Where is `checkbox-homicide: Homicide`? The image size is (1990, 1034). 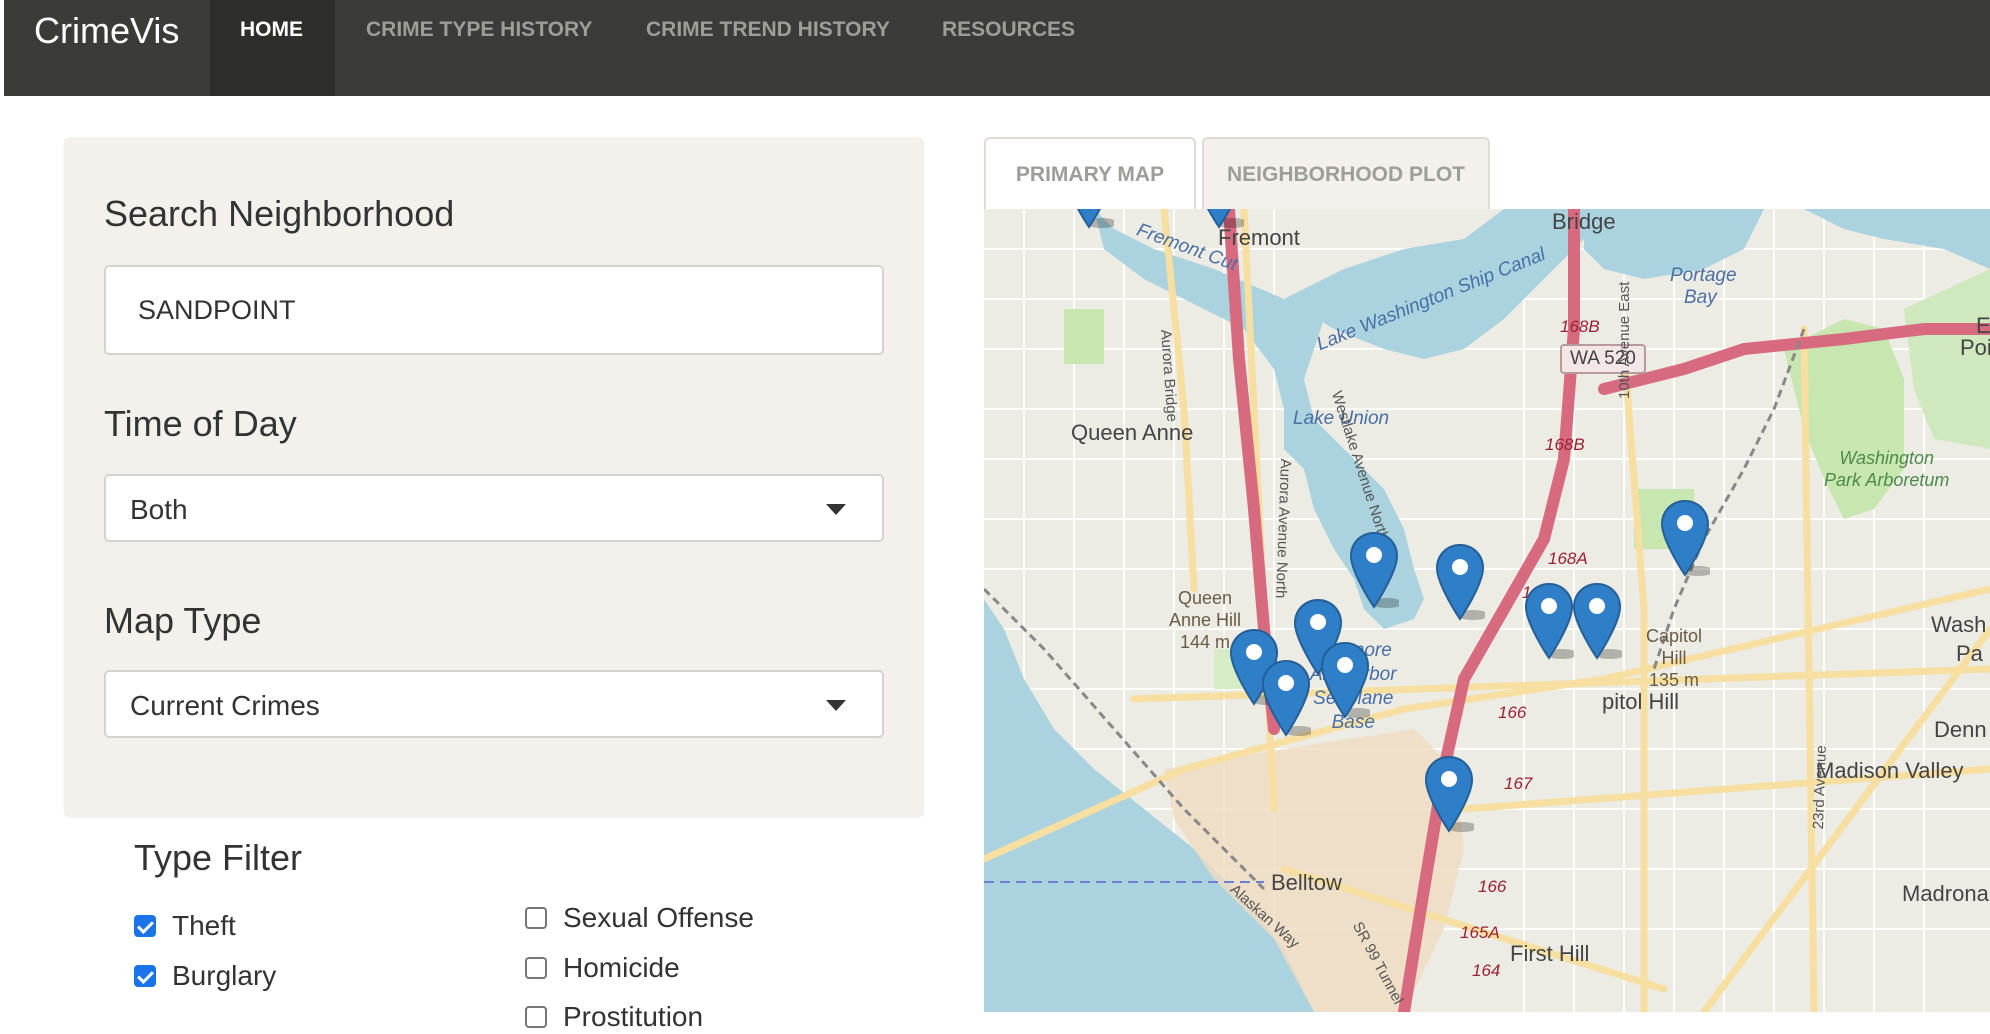
checkbox-homicide: Homicide is located at coordinates (602, 968).